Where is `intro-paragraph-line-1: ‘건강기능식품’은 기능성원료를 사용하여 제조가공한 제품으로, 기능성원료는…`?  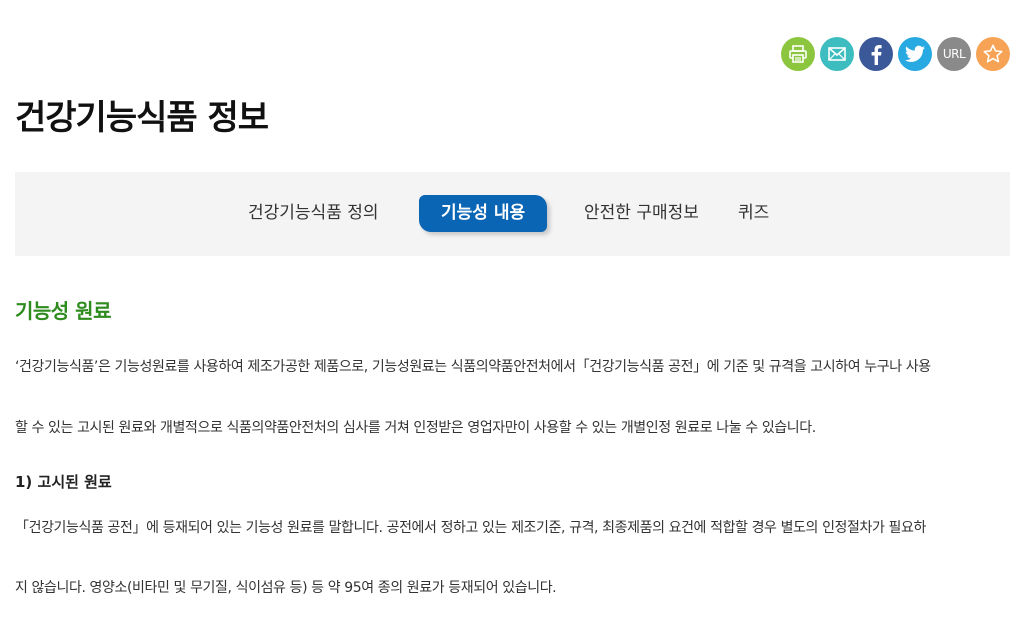
intro-paragraph-line-1: ‘건강기능식품’은 기능성원료를 사용하여 제조가공한 제품으로, 기능성원료는… is located at coordinates (473, 367).